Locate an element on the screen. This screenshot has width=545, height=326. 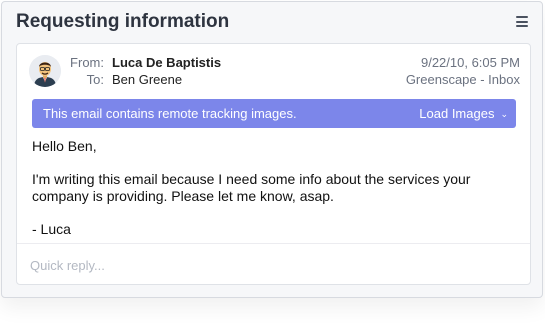
email-folder: Greenscape - Inbox is located at coordinates (463, 79).